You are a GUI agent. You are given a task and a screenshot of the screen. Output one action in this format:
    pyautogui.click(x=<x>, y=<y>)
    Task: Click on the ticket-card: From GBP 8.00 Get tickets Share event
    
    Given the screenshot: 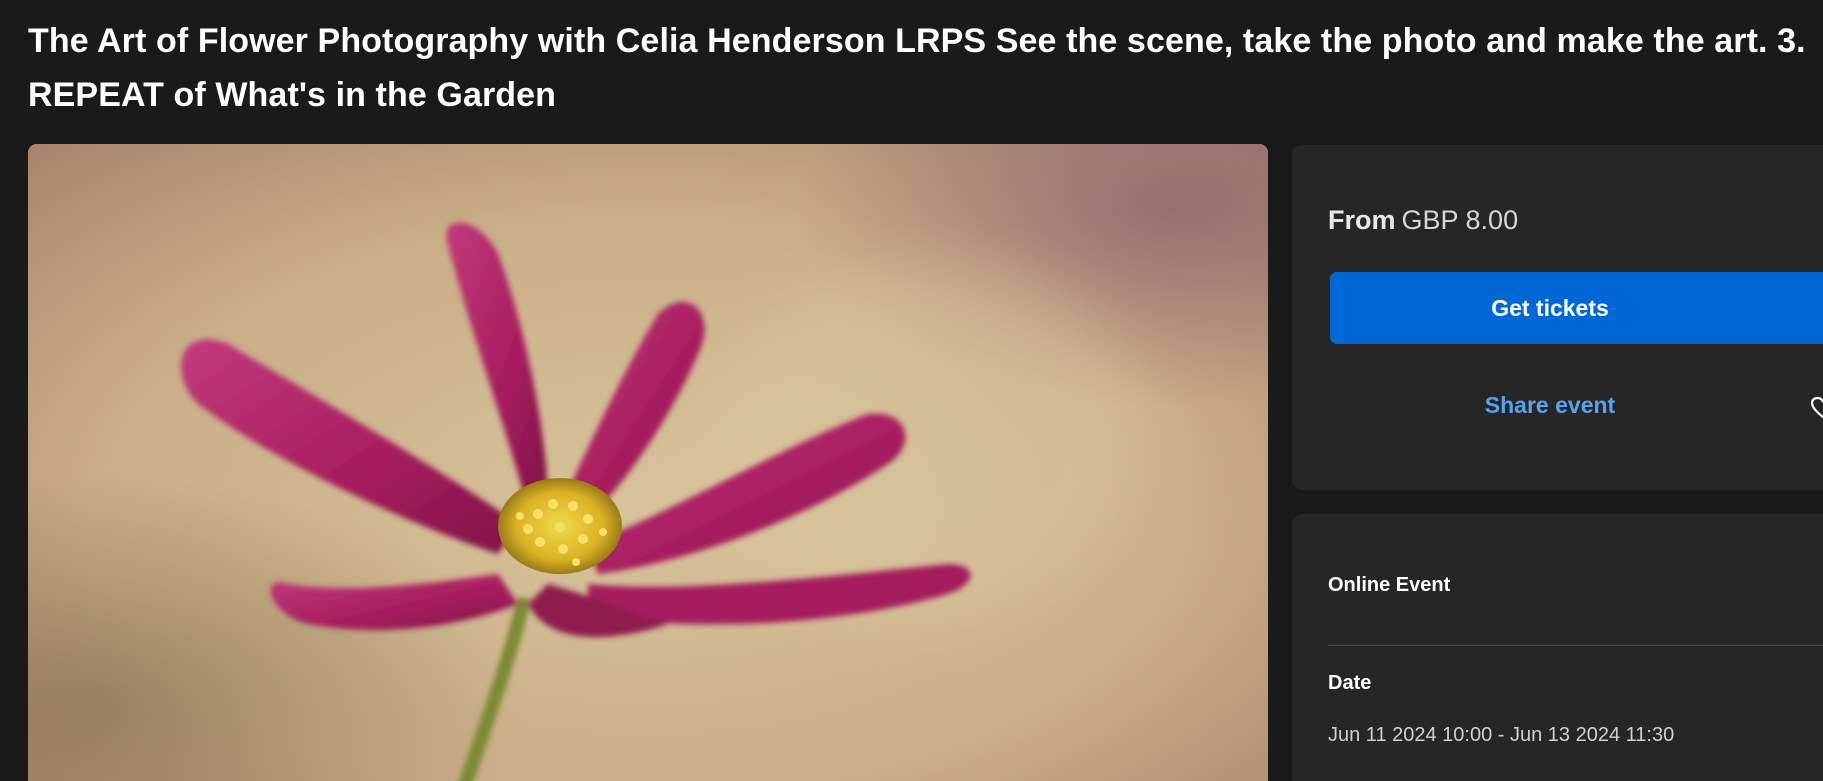 What is the action you would take?
    pyautogui.click(x=1557, y=317)
    